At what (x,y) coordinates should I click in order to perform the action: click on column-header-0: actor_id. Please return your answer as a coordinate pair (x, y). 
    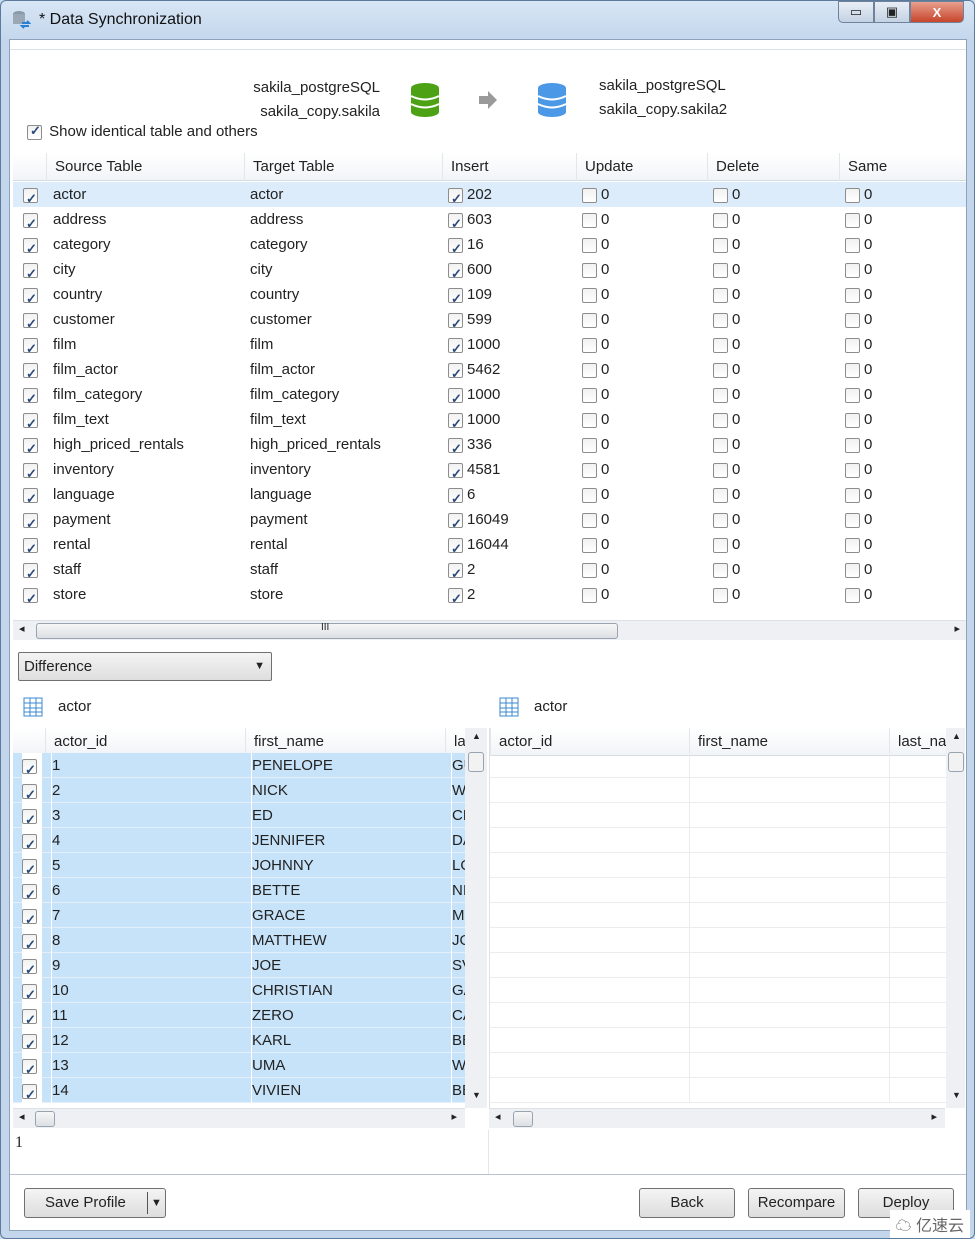
    Looking at the image, I should click on (145, 742).